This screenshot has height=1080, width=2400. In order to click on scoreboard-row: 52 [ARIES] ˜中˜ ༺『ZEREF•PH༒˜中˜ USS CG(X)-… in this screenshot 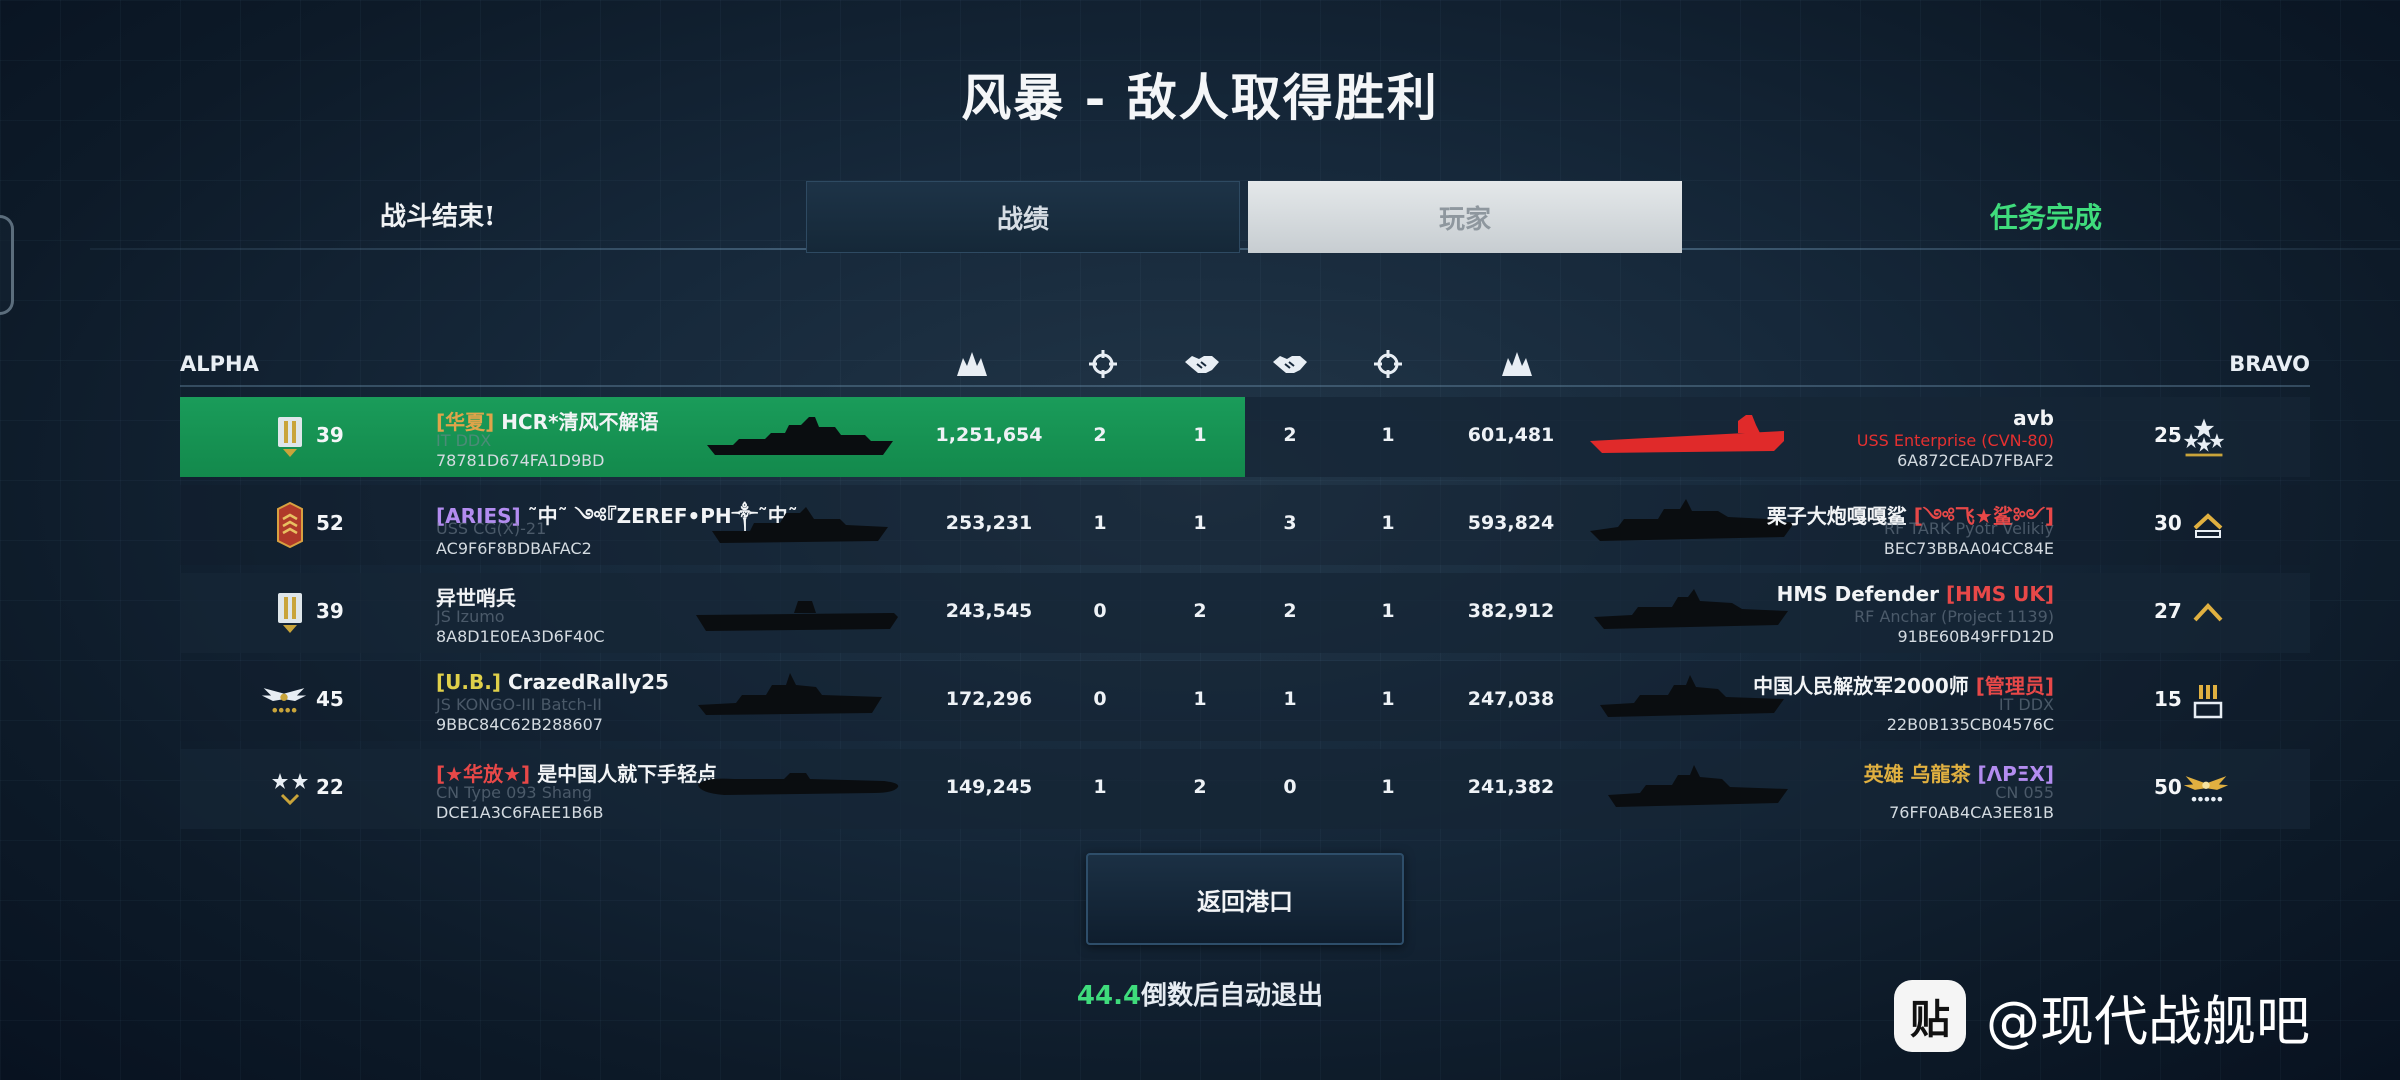, I will do `click(1245, 525)`.